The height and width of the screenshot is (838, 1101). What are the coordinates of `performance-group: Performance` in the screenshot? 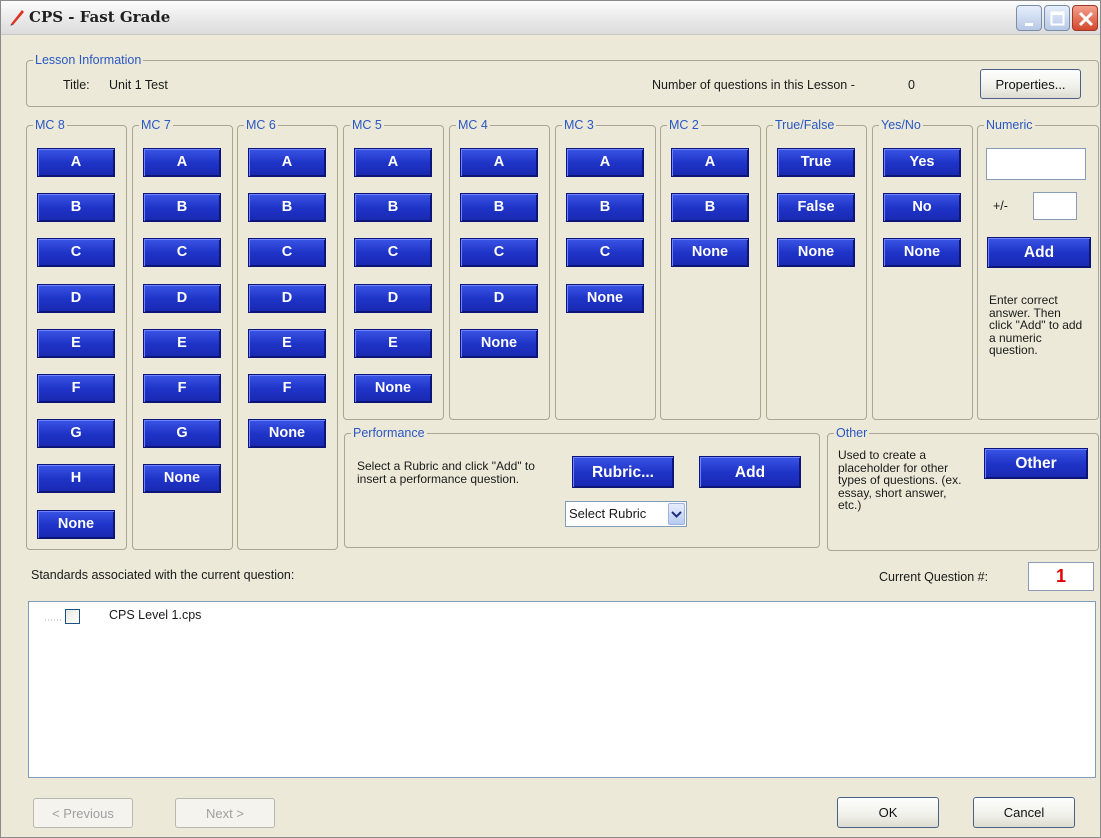 It's located at (582, 486).